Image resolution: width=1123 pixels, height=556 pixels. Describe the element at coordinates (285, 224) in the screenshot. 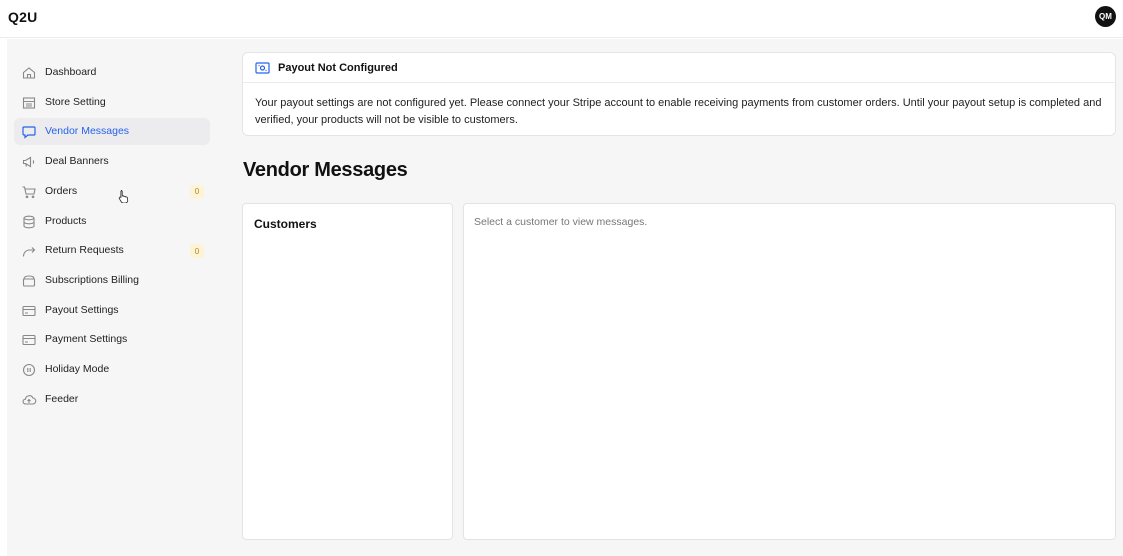

I see `customers-heading: Customers` at that location.